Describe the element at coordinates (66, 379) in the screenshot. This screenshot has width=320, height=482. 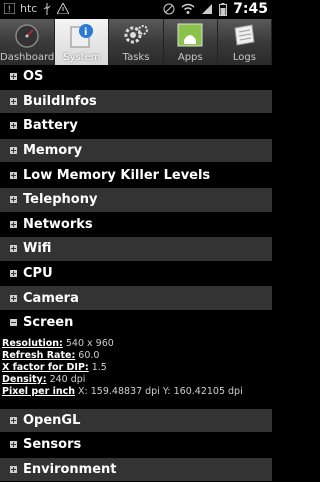
I see `detail-value: 240 dpi` at that location.